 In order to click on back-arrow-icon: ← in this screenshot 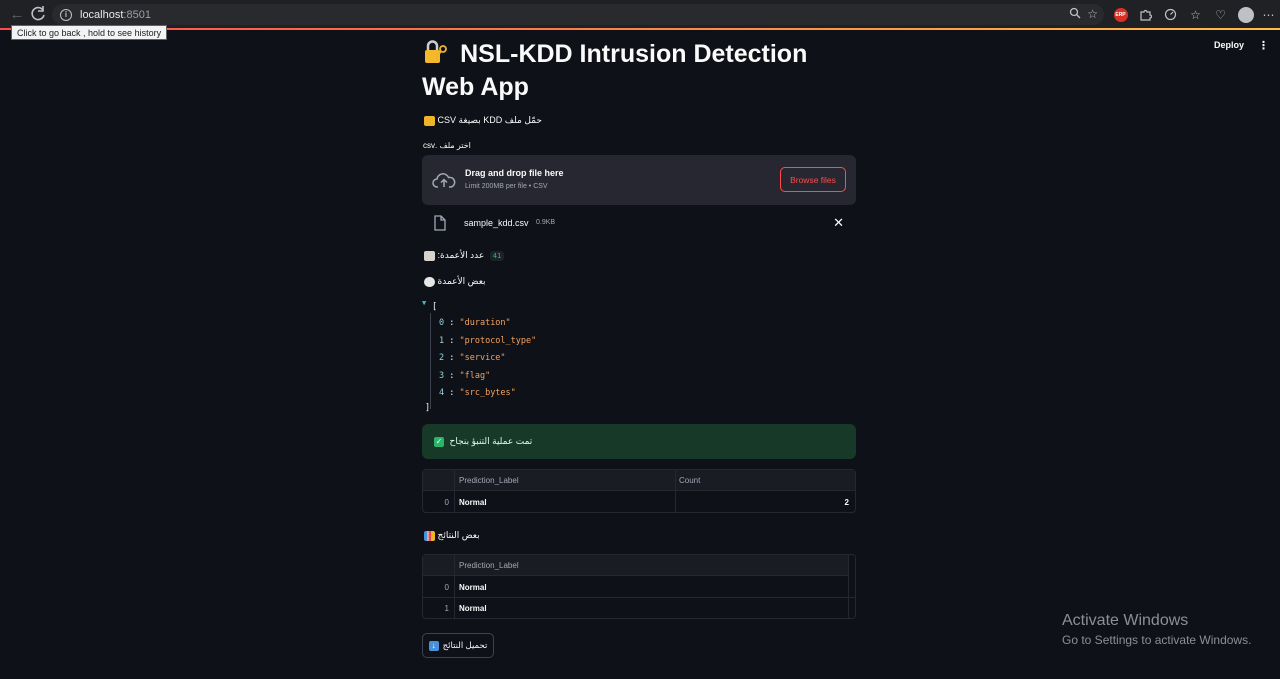, I will do `click(17, 14)`.